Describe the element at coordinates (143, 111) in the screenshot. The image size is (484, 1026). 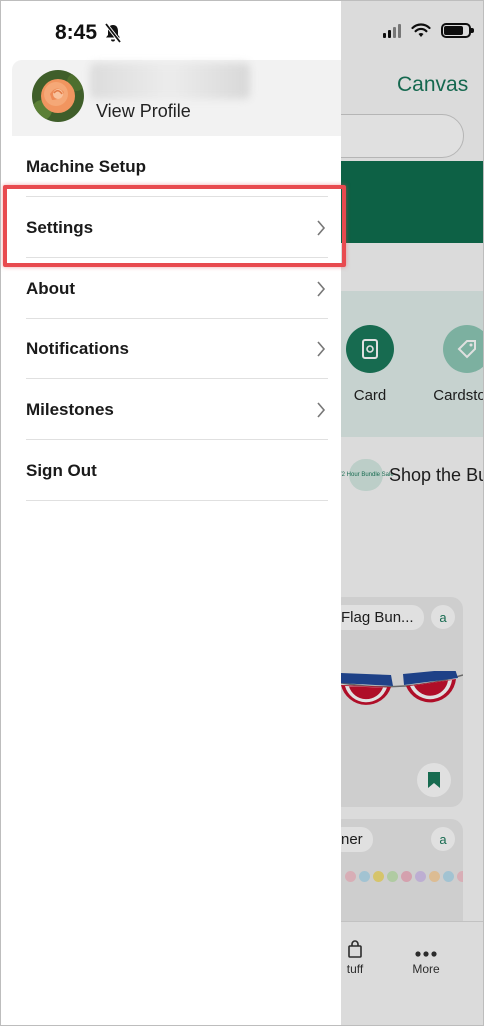
I see `view-profile-link: View Profile` at that location.